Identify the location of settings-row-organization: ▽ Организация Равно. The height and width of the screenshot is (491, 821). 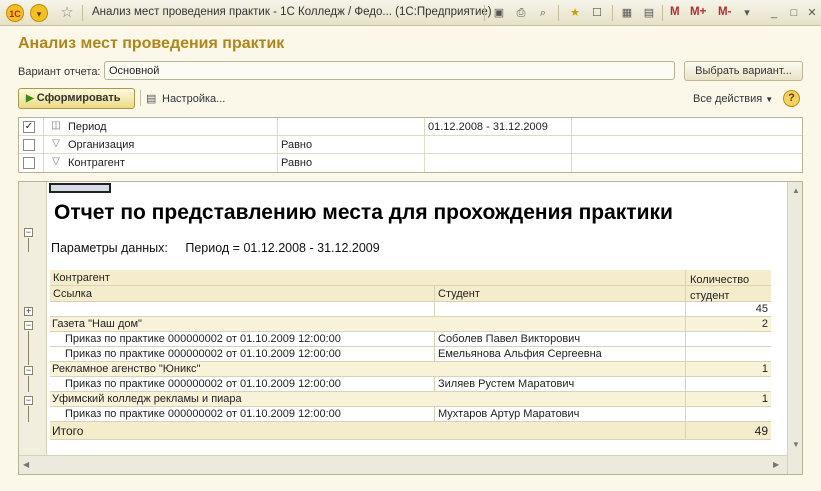
(410, 145).